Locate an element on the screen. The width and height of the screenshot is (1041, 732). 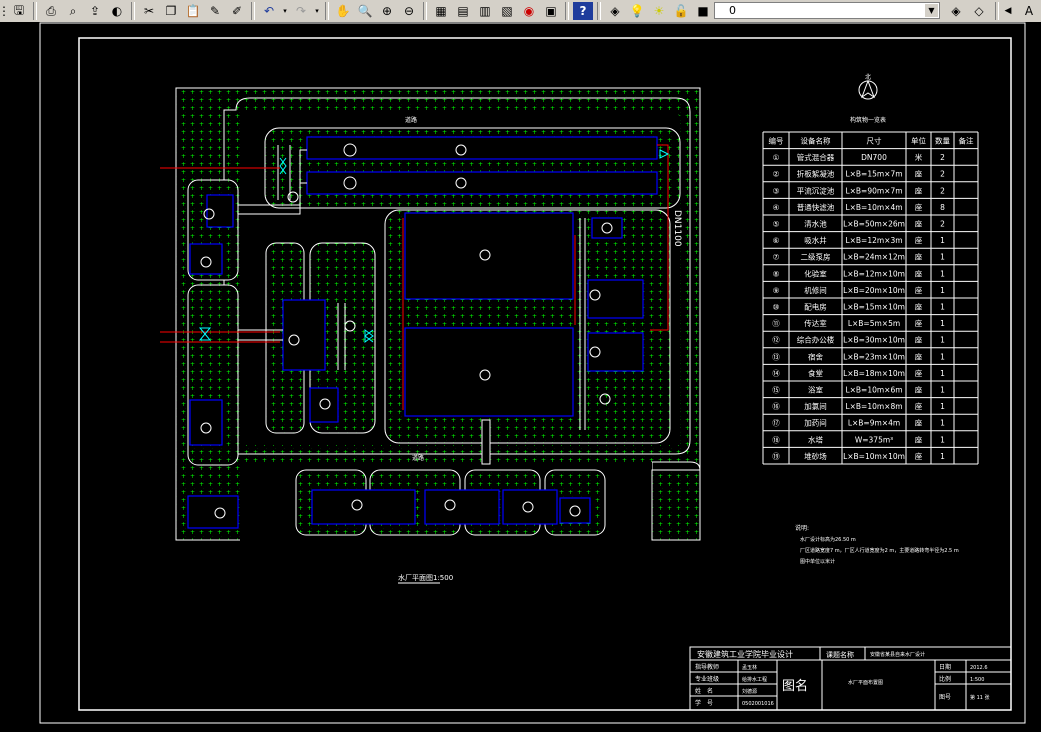
layer-thaw-icon: ☀ is located at coordinates (659, 11).